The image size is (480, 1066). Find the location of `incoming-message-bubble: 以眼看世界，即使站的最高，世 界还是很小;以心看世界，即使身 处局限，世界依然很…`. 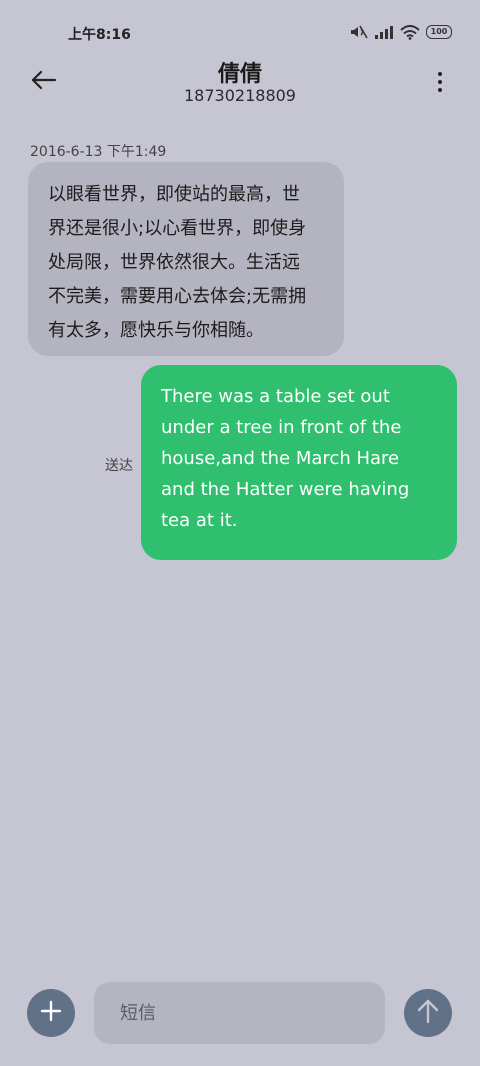

incoming-message-bubble: 以眼看世界，即使站的最高，世 界还是很小;以心看世界，即使身 处局限，世界依然很… is located at coordinates (186, 259).